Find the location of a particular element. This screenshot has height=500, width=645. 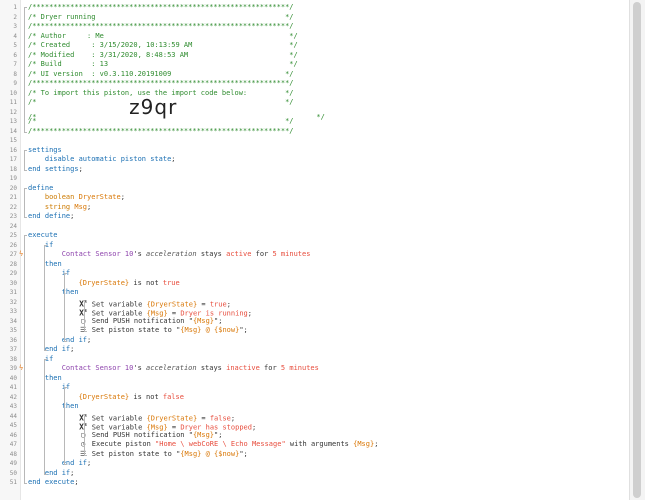

line-number: 35 is located at coordinates (13, 330).